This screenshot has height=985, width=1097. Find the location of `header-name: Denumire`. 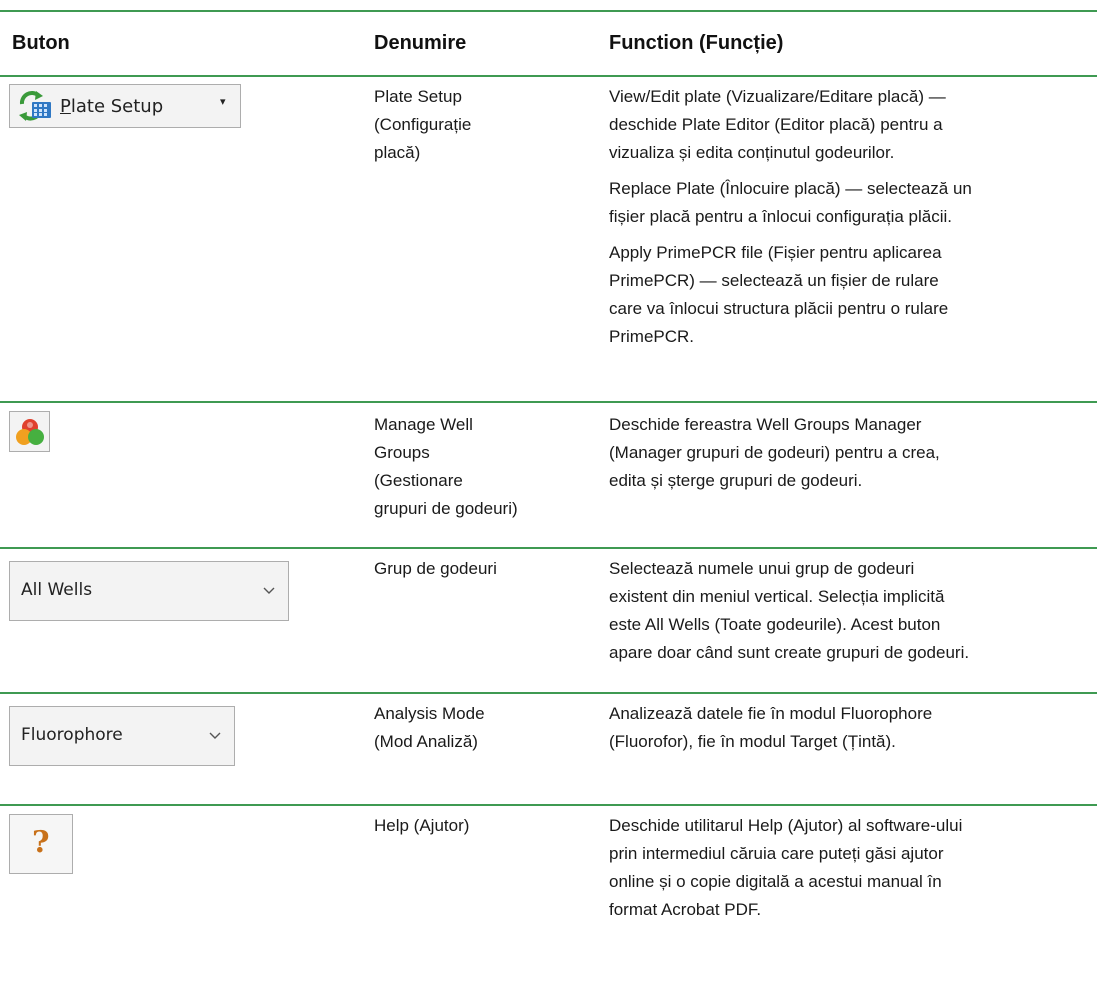

header-name: Denumire is located at coordinates (420, 43).